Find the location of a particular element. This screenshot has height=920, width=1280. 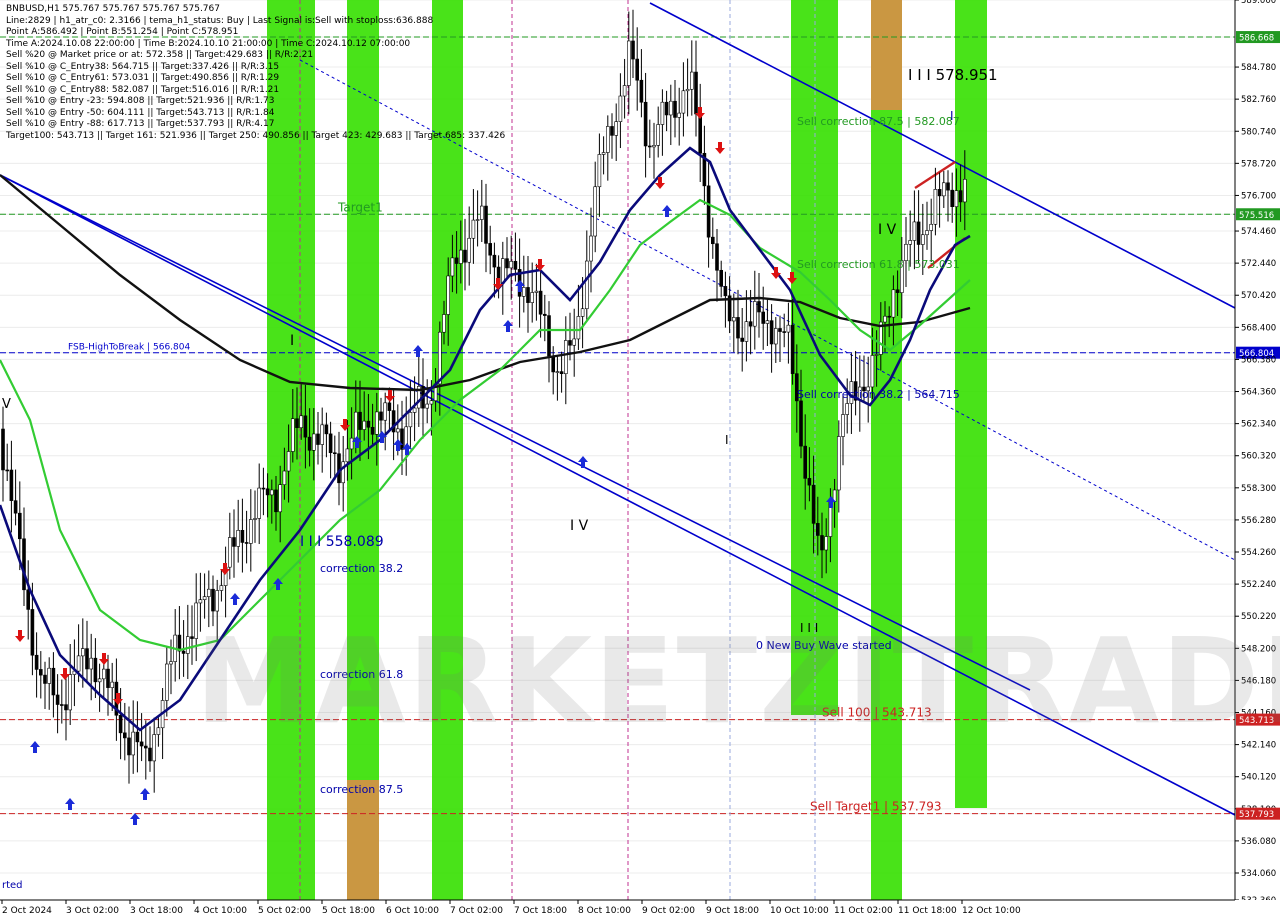

time-tick-label: 6 Oct 10:00 is located at coordinates (412, 911).